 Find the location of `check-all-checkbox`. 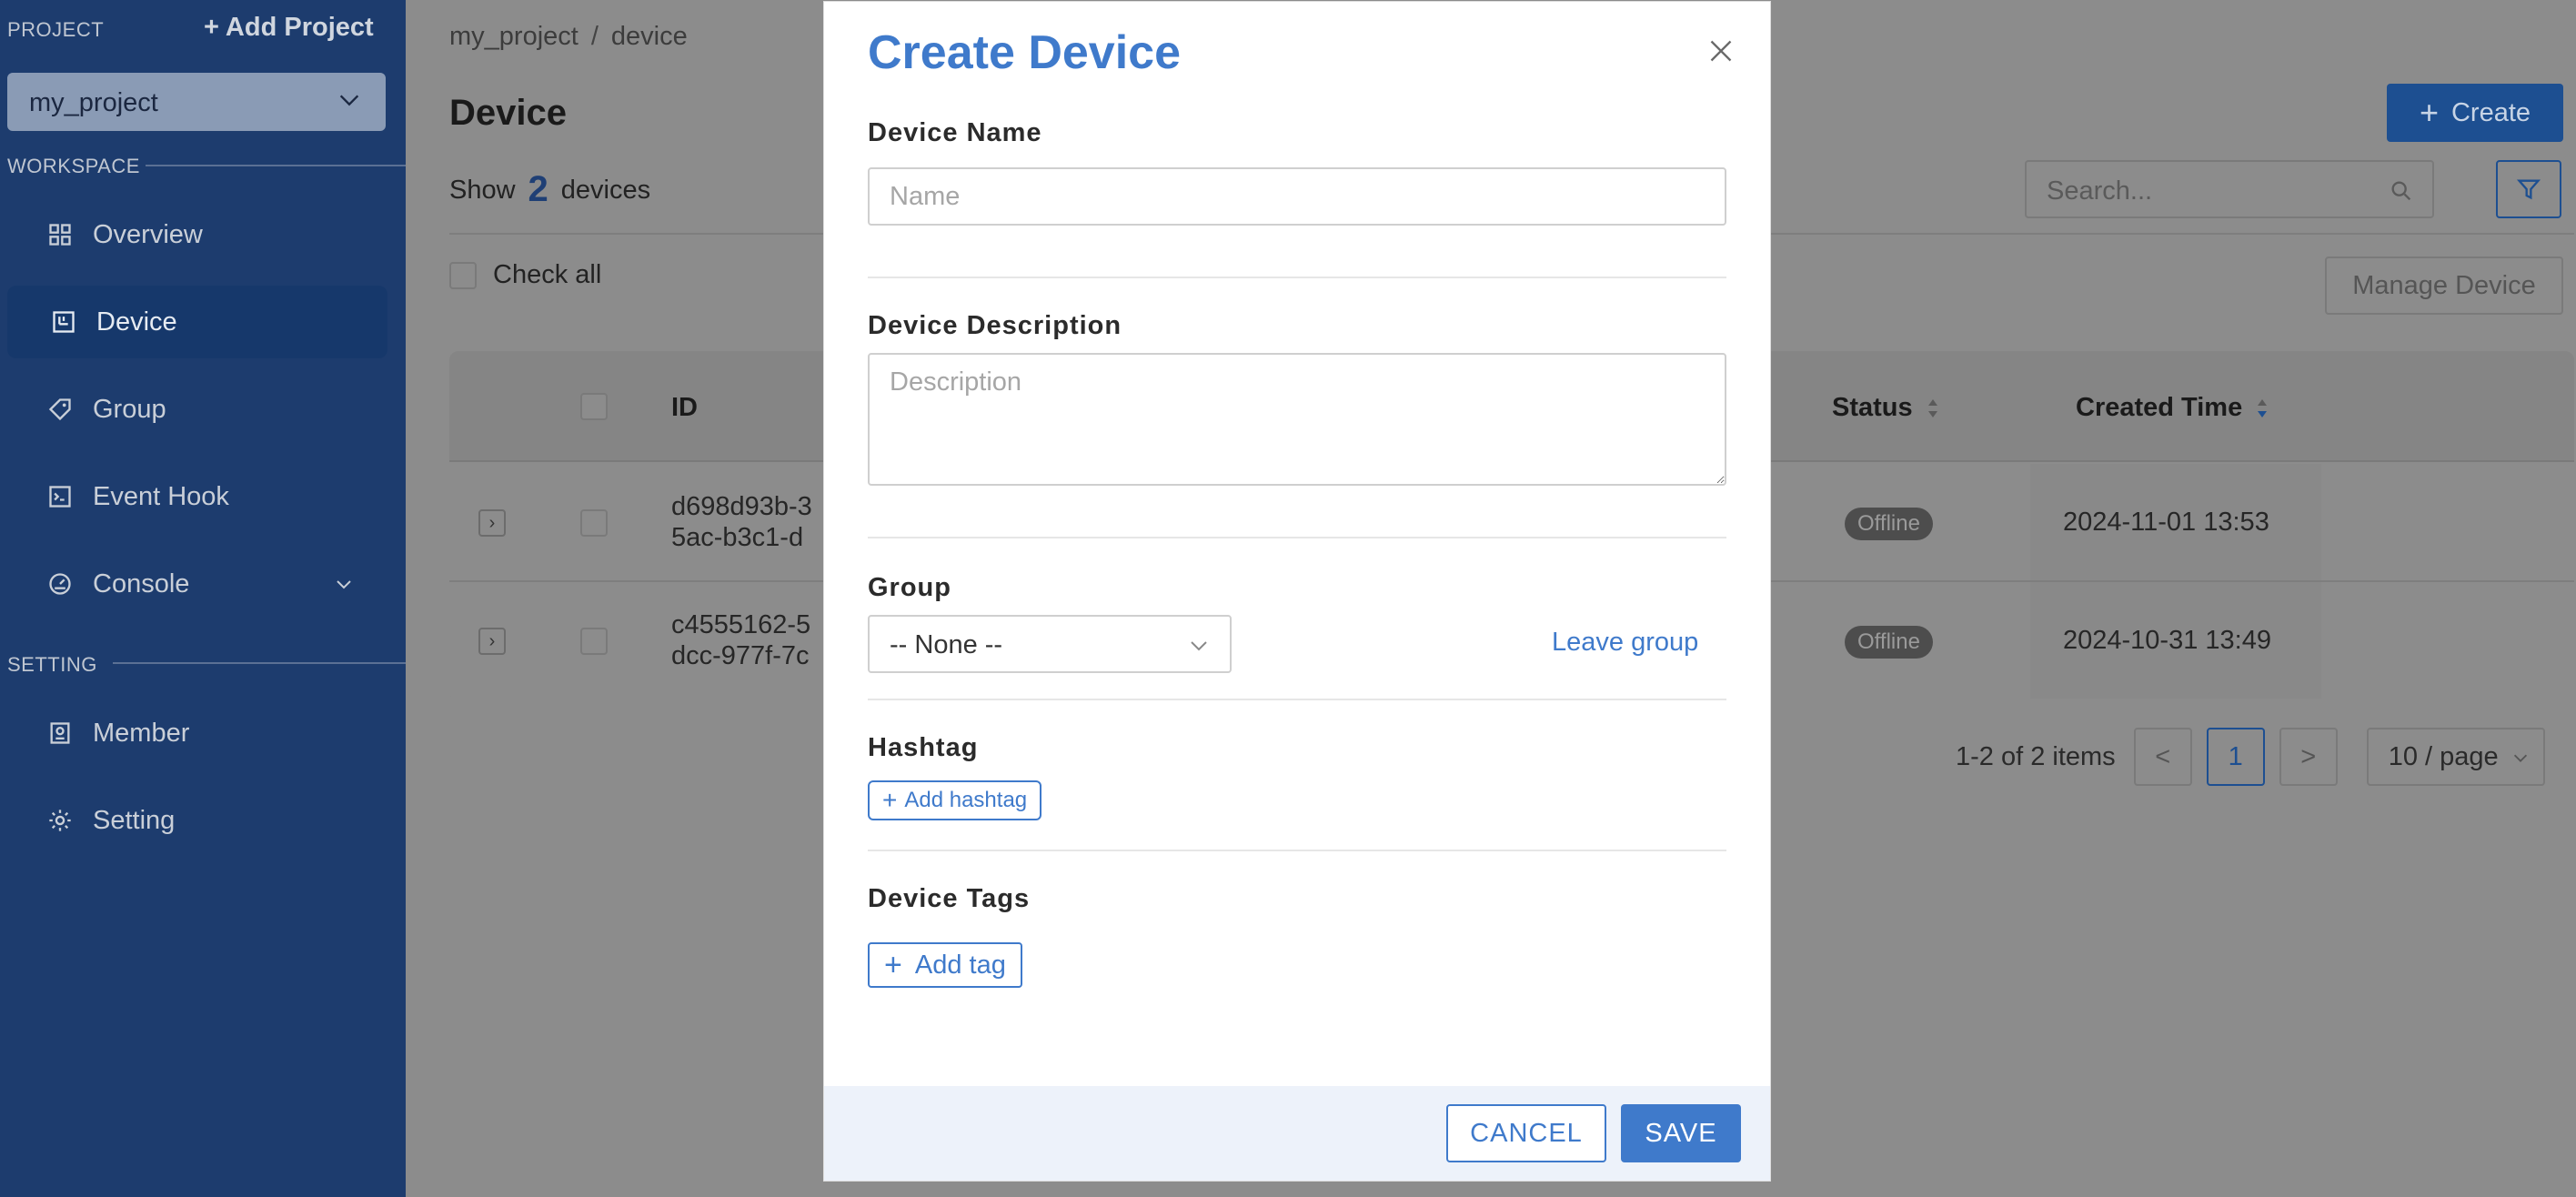

check-all-checkbox is located at coordinates (463, 275).